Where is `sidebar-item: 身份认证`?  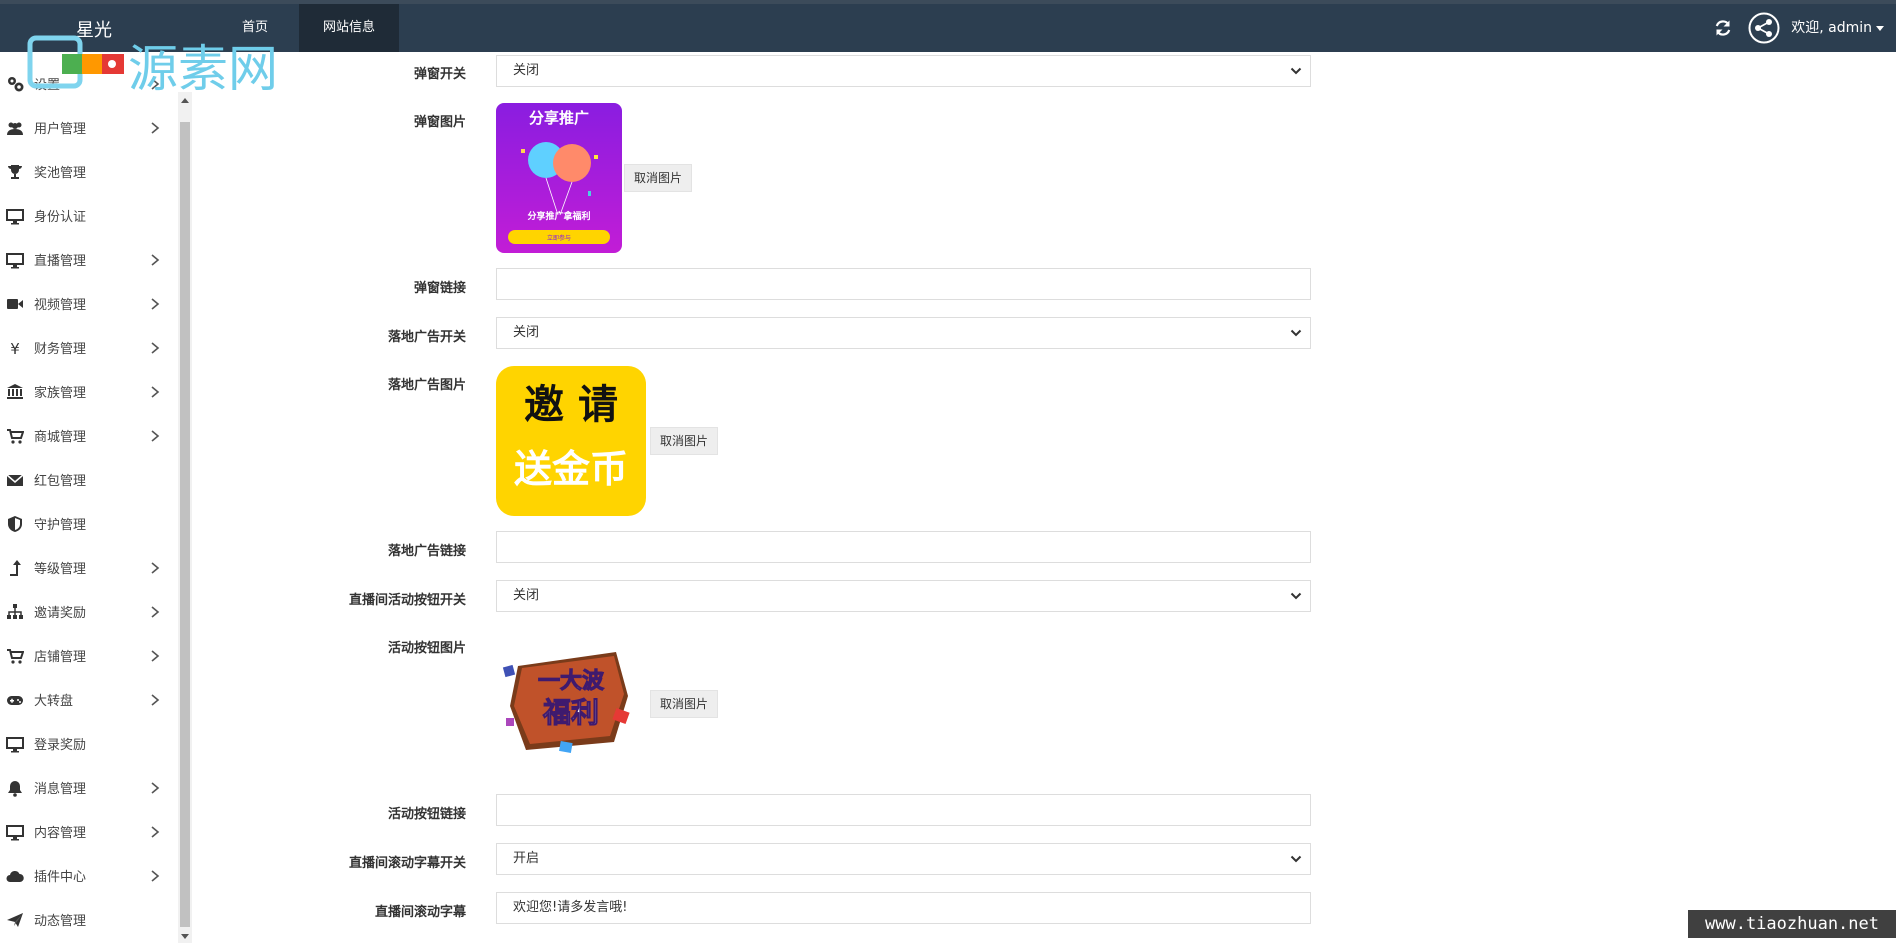 sidebar-item: 身份认证 is located at coordinates (88, 216).